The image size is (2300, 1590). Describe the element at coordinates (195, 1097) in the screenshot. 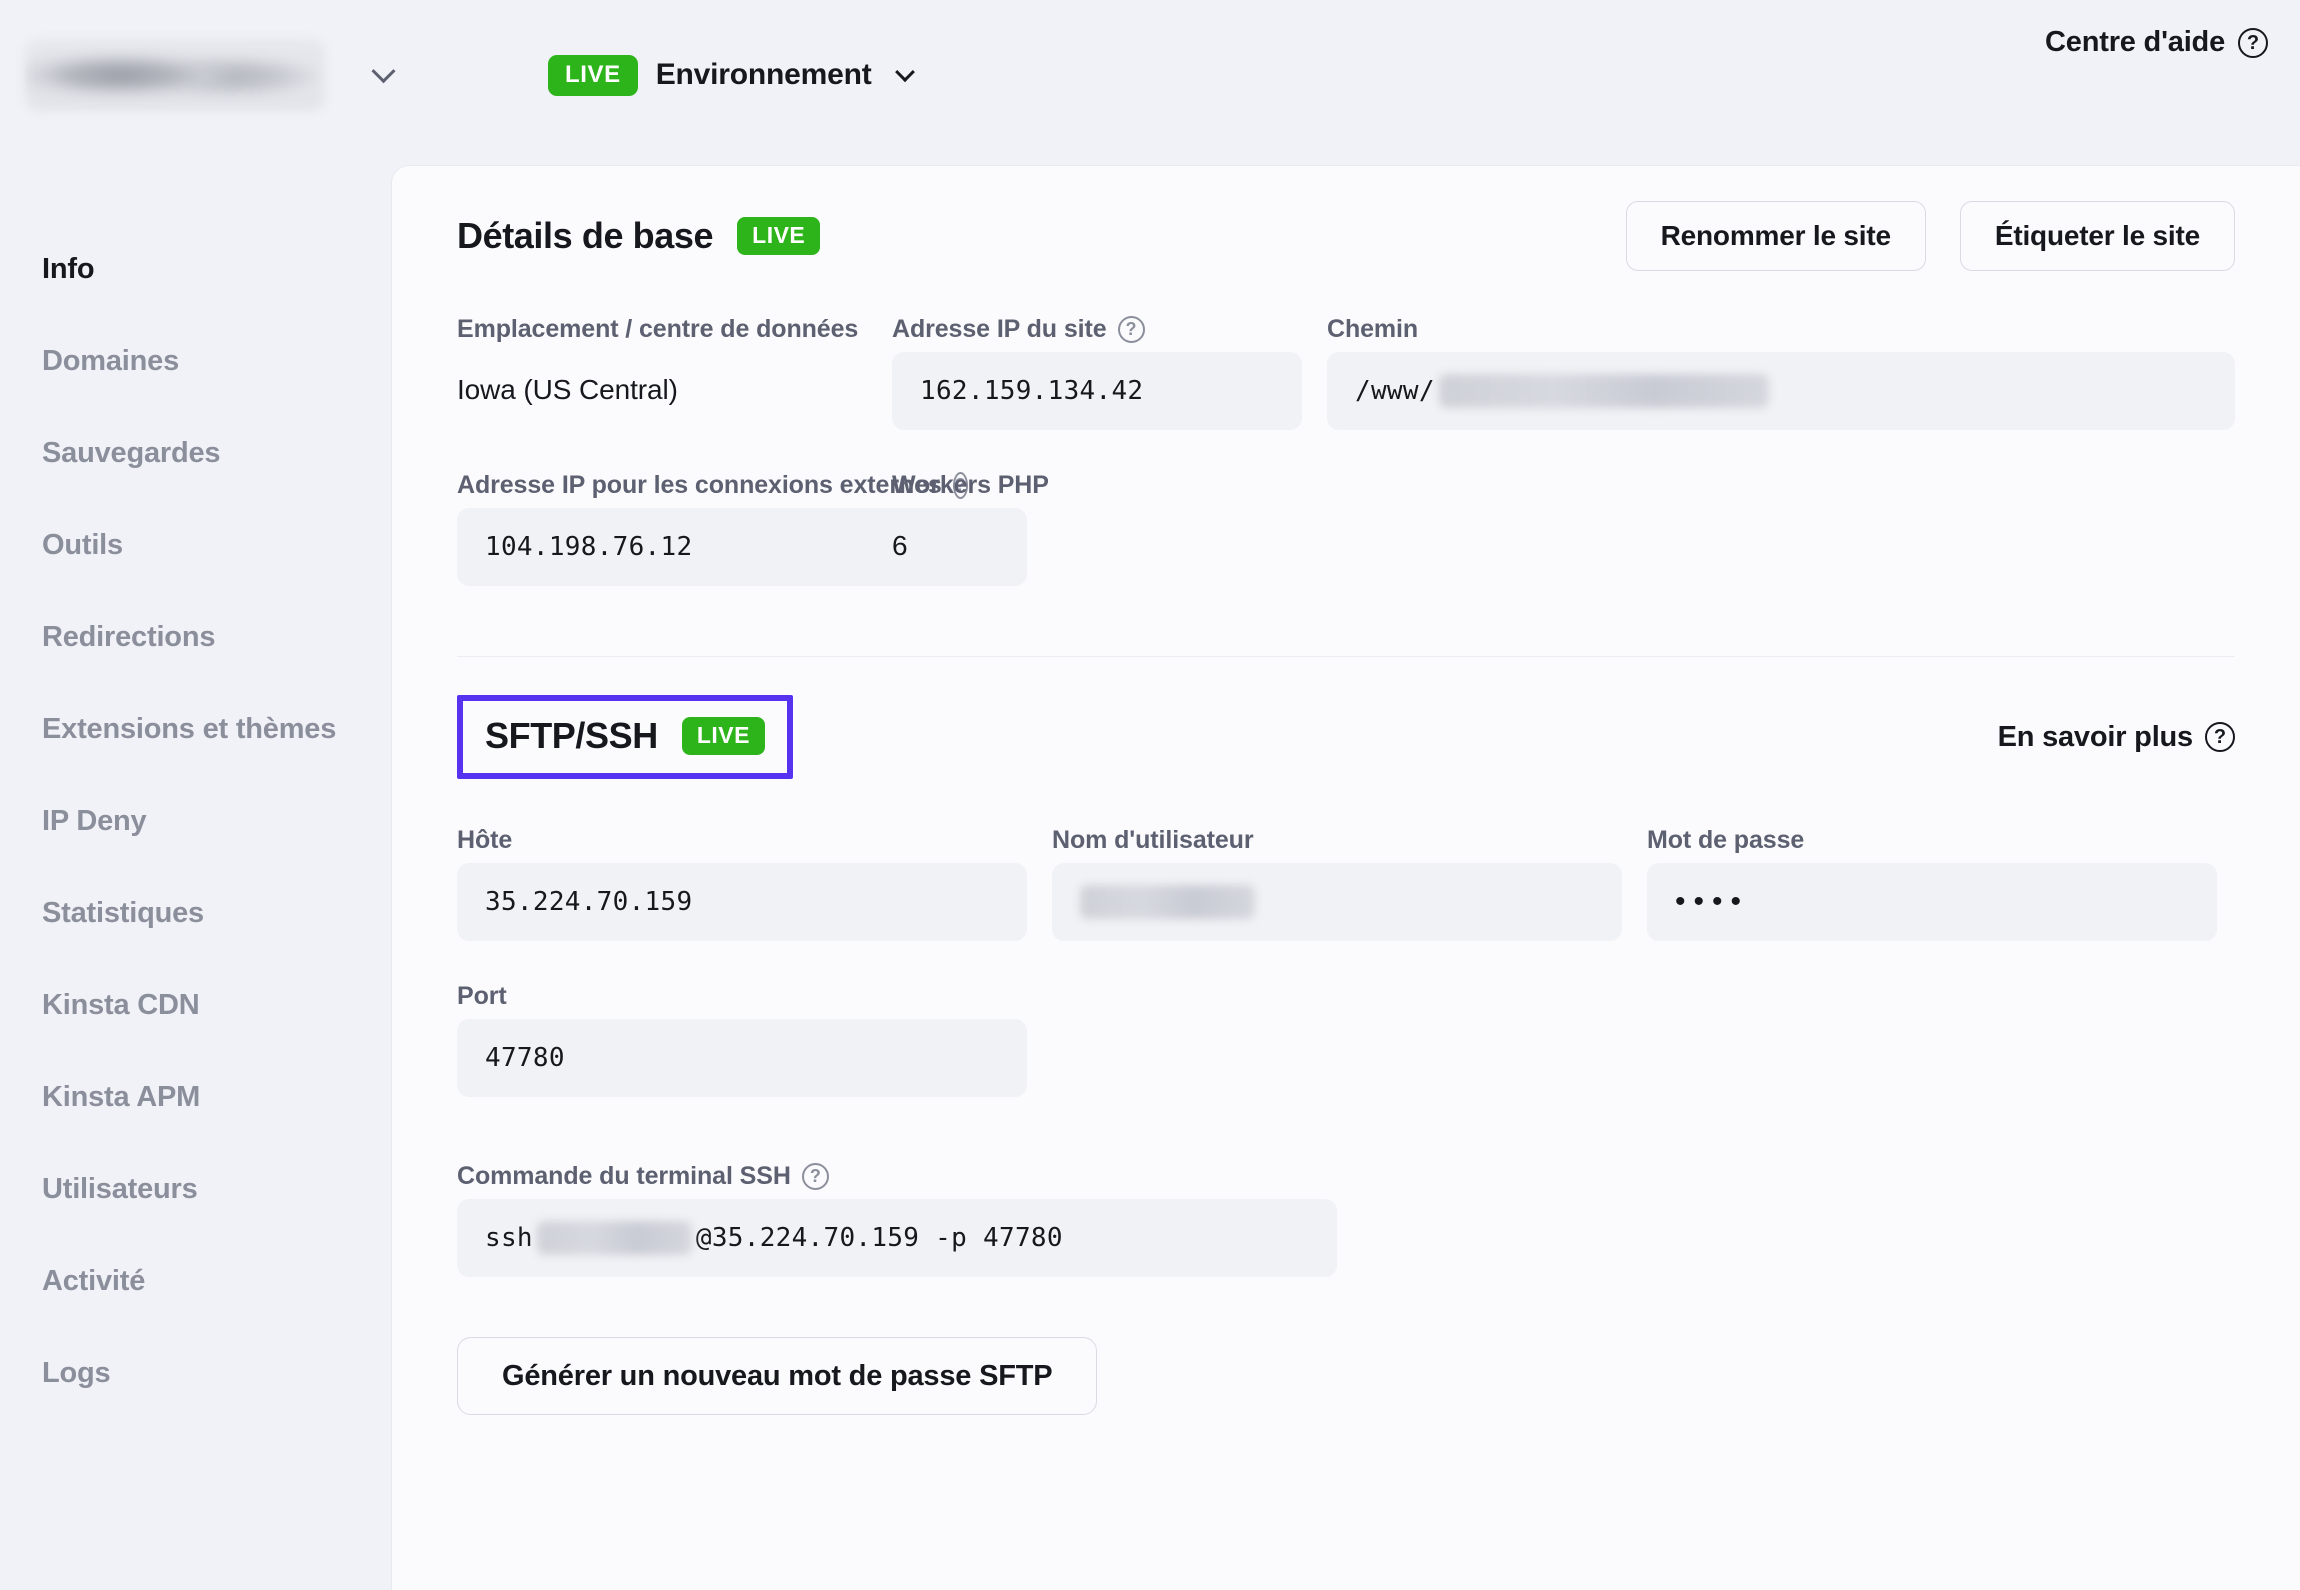

I see `sidebar-item-kinsta-apm: Kinsta APM` at that location.